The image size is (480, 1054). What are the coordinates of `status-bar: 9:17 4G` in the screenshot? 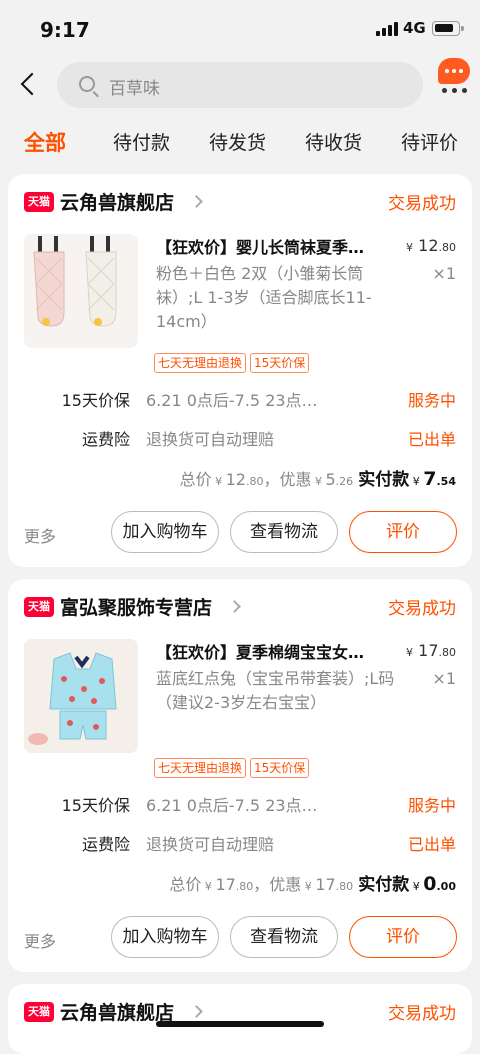 It's located at (240, 29).